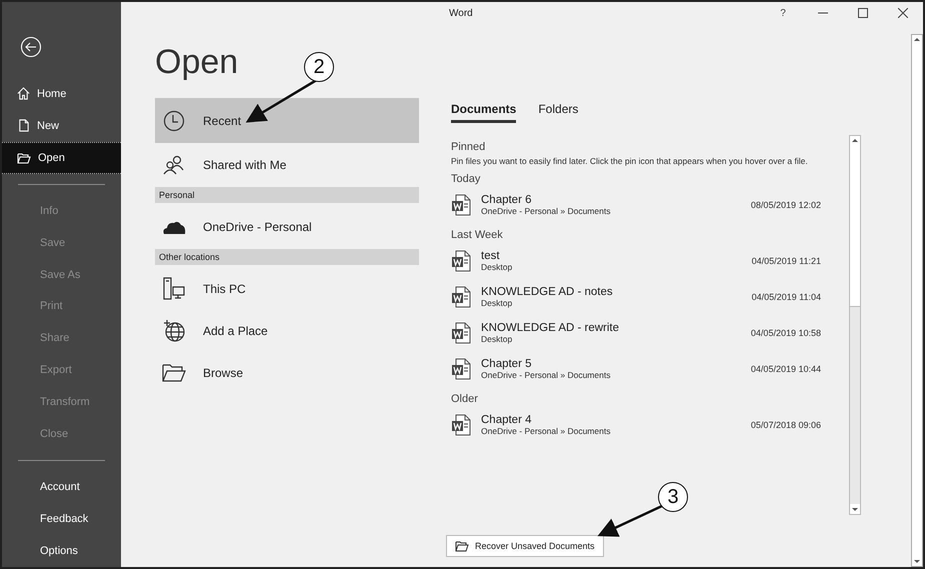 The height and width of the screenshot is (569, 925). What do you see at coordinates (287, 165) in the screenshot?
I see `place-item: Shared with Me` at bounding box center [287, 165].